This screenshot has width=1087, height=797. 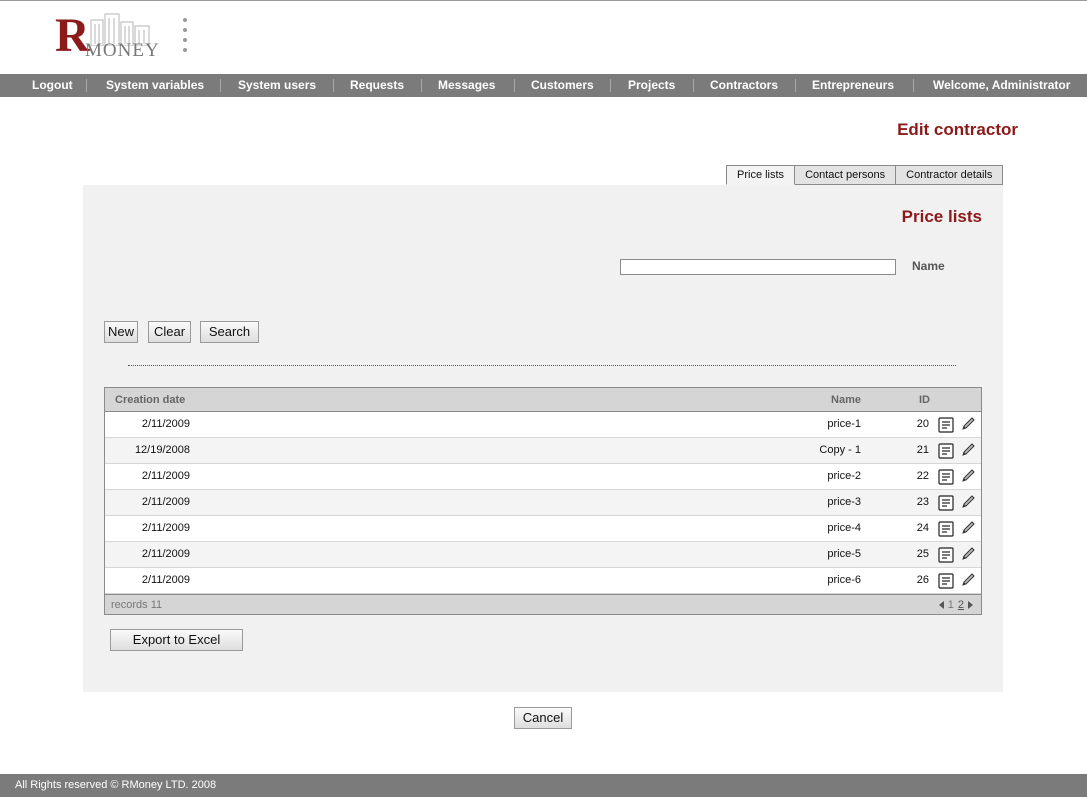 I want to click on nav-logout: Logout, so click(x=52, y=85).